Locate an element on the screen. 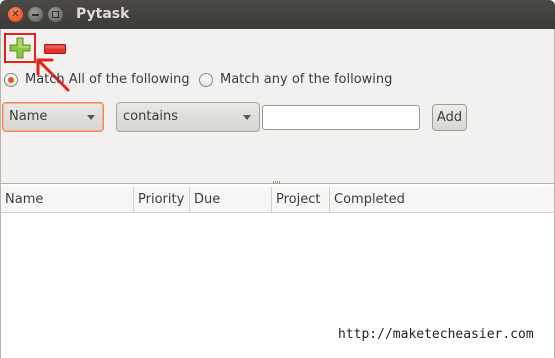  maximize-icon is located at coordinates (55, 14).